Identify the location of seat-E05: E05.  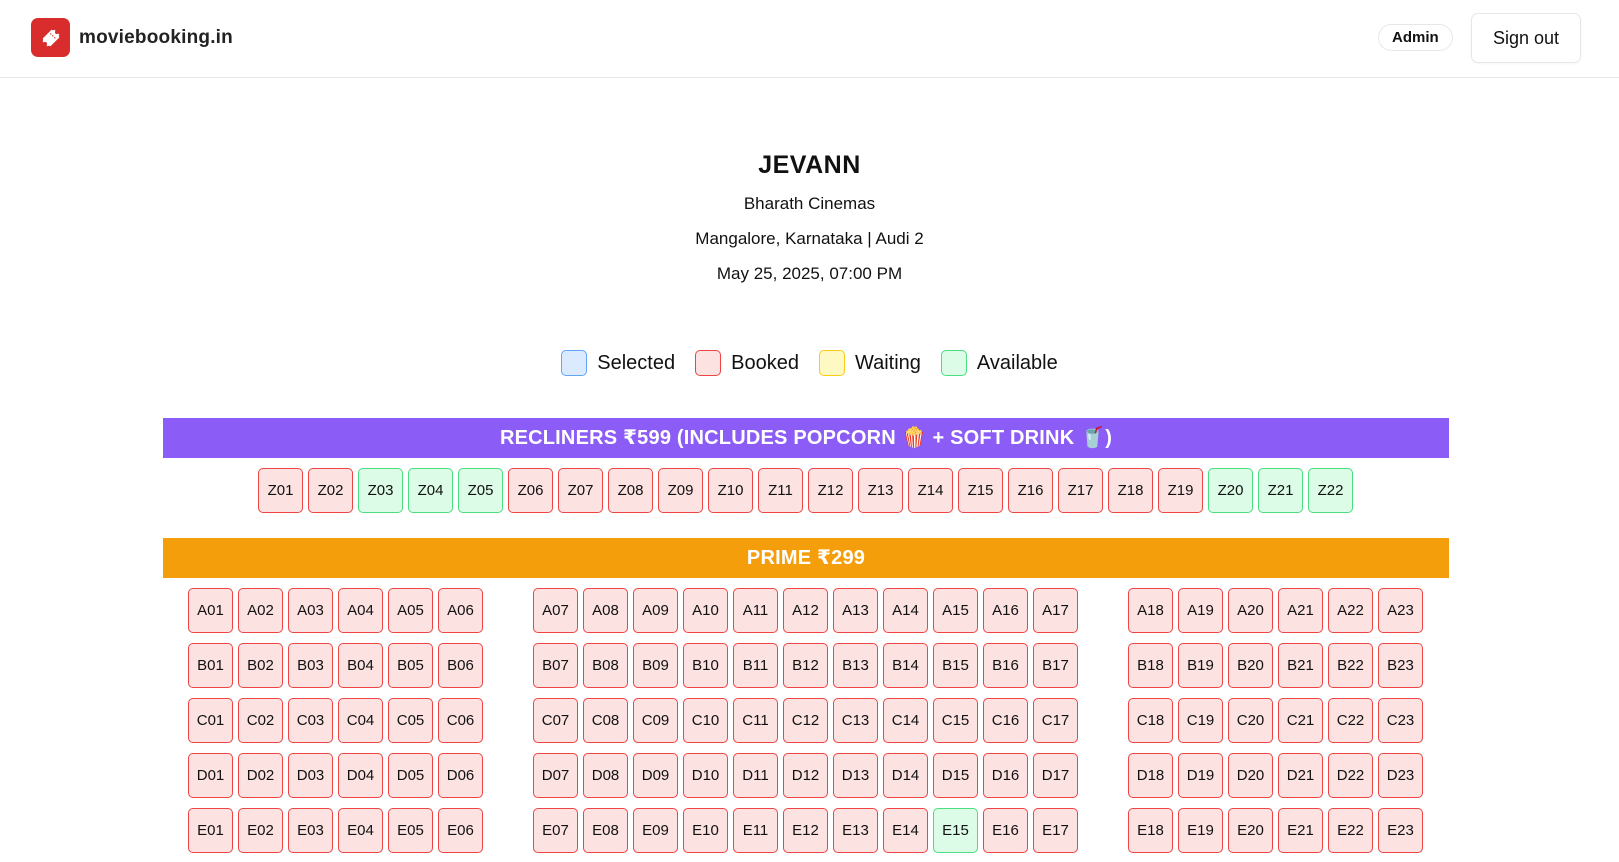
(410, 830).